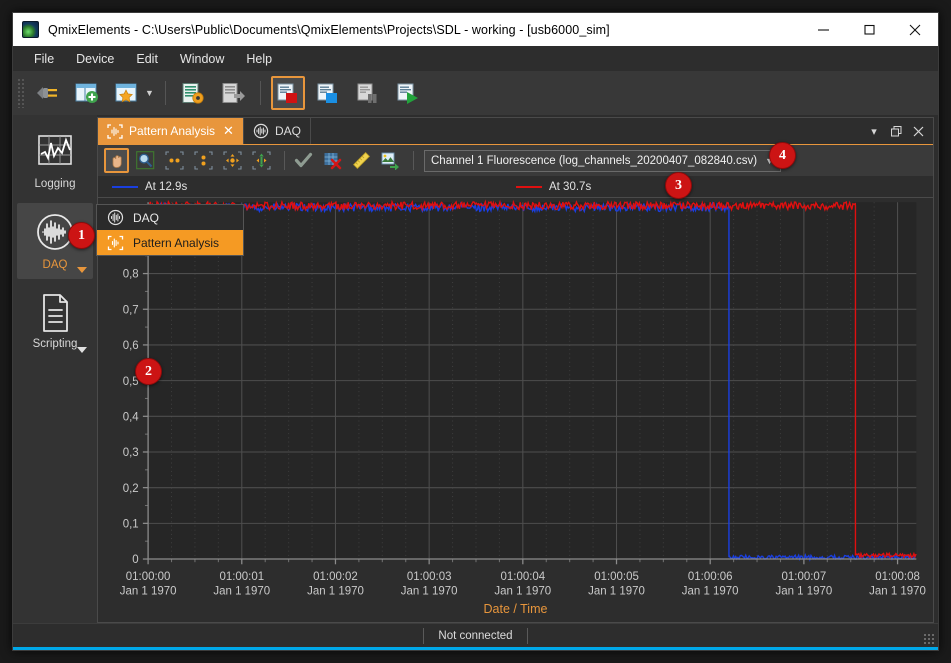 The image size is (951, 663). Describe the element at coordinates (193, 93) in the screenshot. I see `script-settings-icon` at that location.